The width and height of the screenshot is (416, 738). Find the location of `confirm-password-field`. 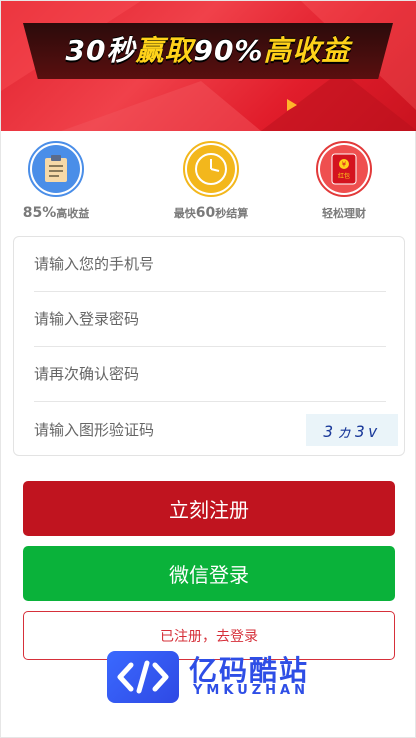

confirm-password-field is located at coordinates (210, 374).